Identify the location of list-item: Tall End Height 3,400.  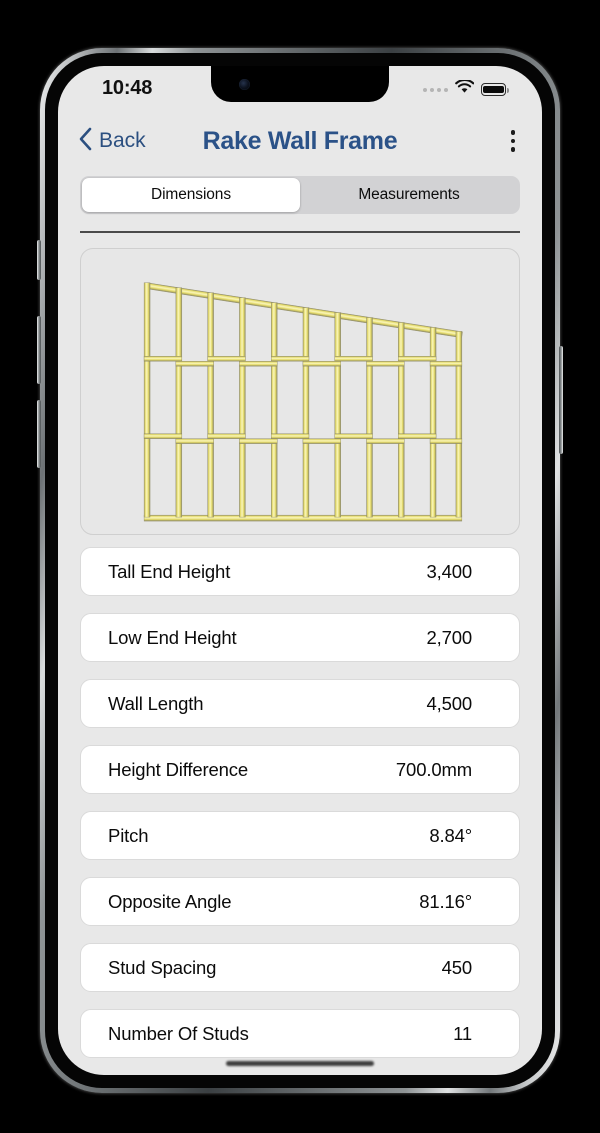
(300, 571).